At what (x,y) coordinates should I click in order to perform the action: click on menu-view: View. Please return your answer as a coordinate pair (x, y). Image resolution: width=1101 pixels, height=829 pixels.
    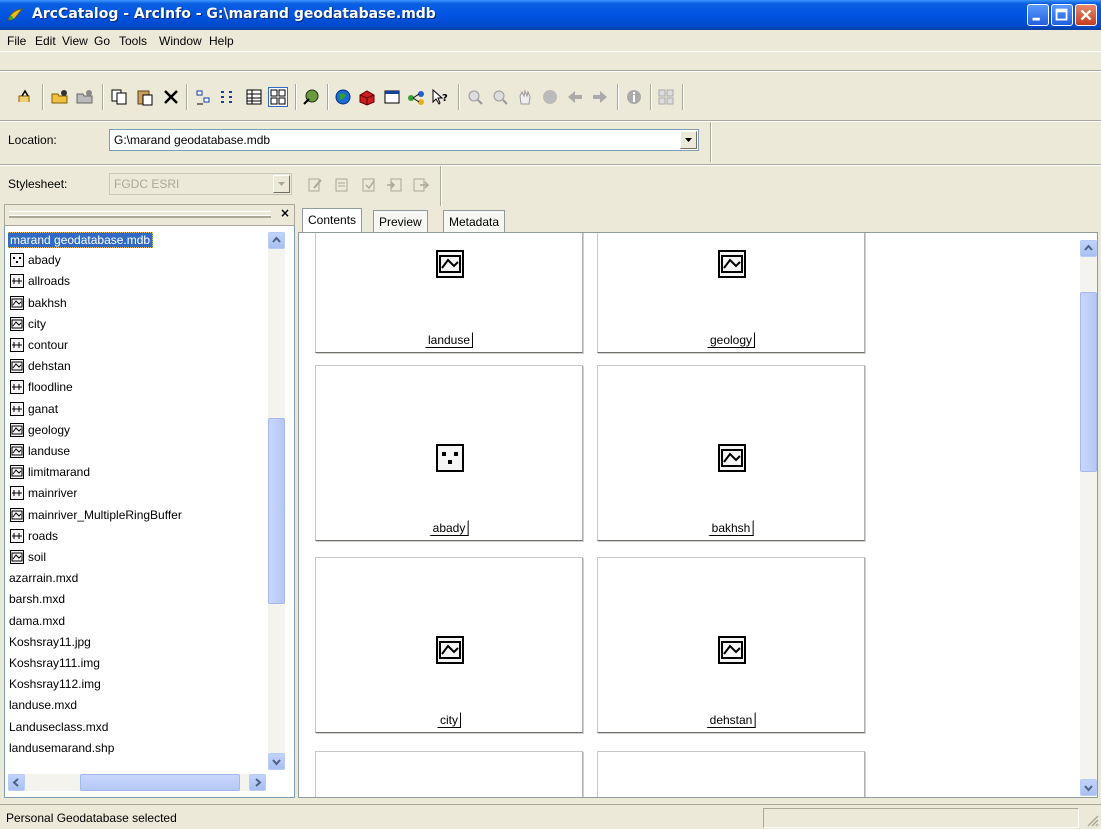
    Looking at the image, I should click on (75, 41).